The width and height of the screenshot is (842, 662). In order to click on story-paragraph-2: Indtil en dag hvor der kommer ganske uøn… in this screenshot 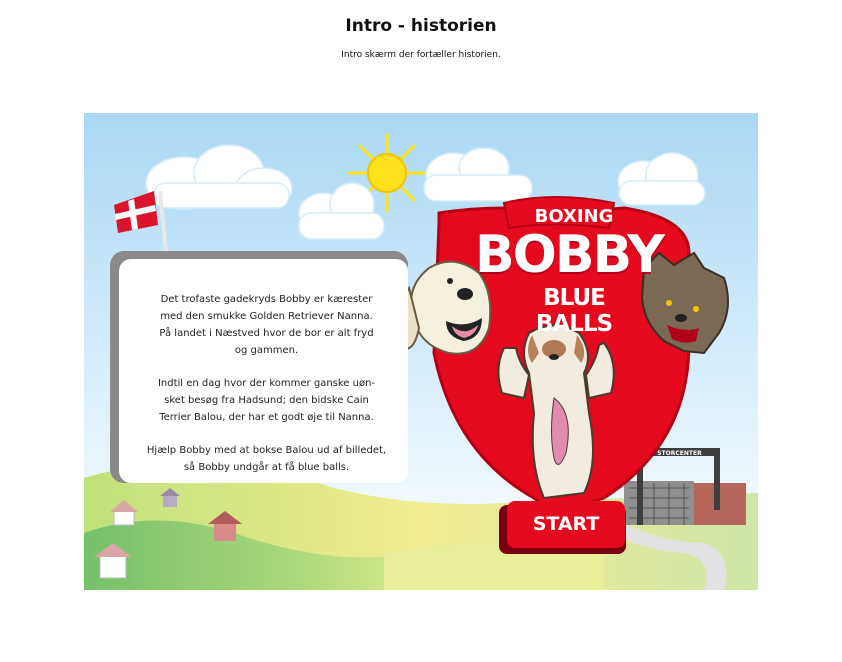, I will do `click(266, 400)`.